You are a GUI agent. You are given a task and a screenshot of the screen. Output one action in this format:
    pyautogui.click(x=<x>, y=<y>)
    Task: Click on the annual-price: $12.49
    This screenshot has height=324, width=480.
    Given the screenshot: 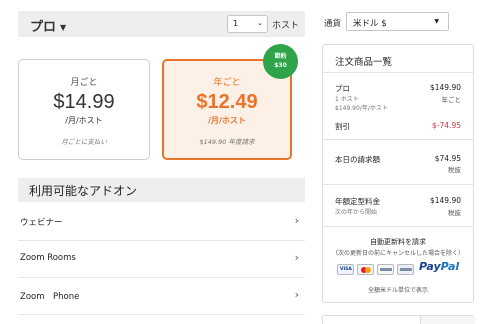 What is the action you would take?
    pyautogui.click(x=227, y=102)
    